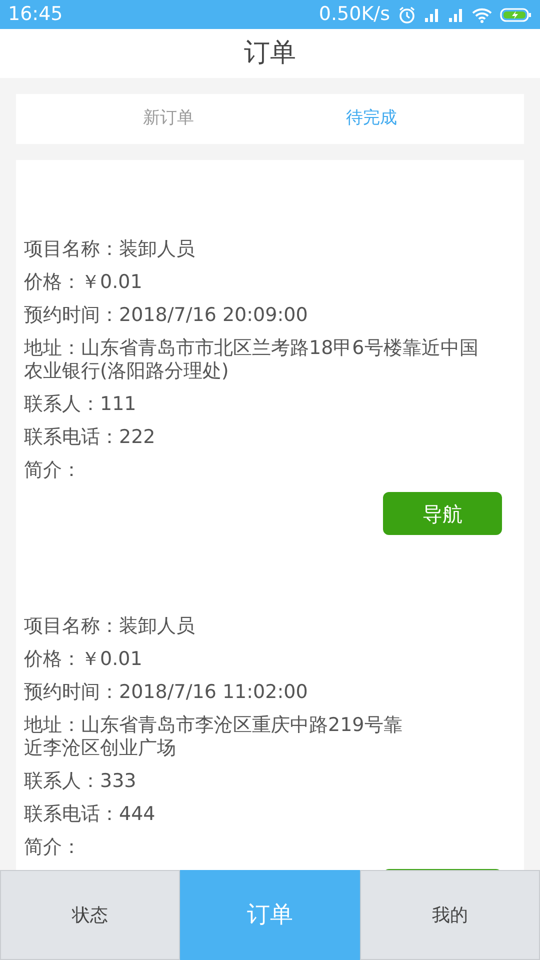 The image size is (540, 960). What do you see at coordinates (90, 915) in the screenshot?
I see `nav-tab: 状态` at bounding box center [90, 915].